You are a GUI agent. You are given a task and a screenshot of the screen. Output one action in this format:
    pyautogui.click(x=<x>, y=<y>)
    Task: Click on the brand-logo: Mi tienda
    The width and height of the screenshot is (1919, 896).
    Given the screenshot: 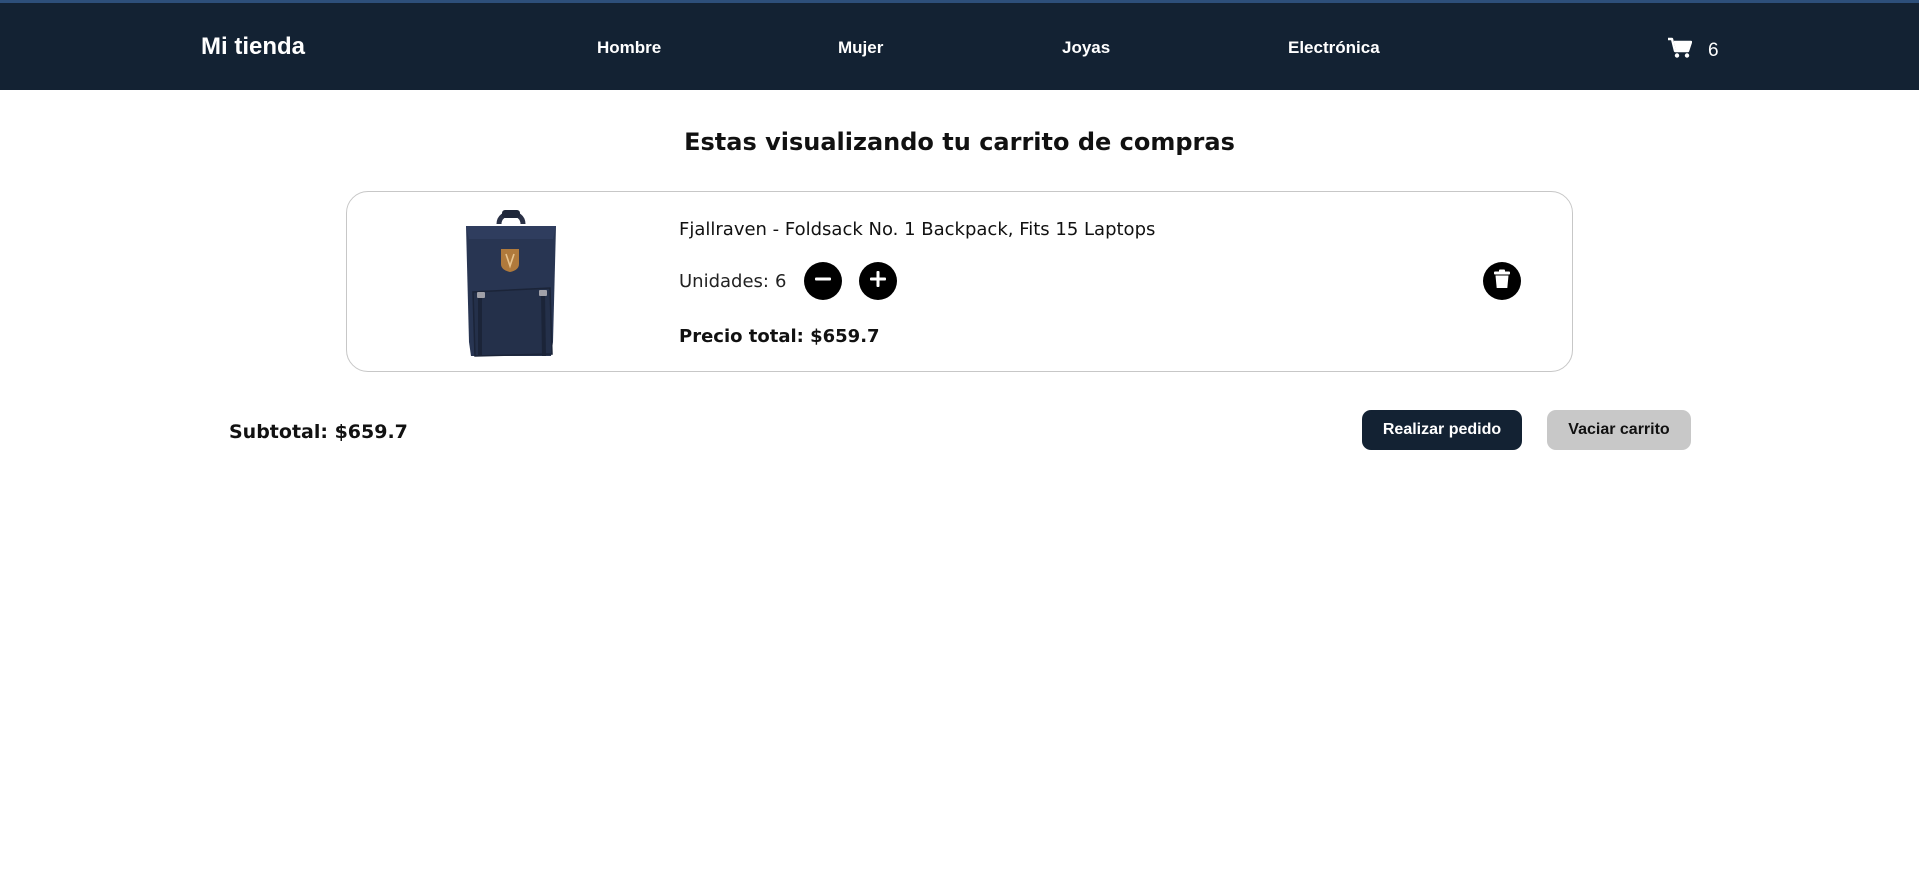 What is the action you would take?
    pyautogui.click(x=253, y=47)
    